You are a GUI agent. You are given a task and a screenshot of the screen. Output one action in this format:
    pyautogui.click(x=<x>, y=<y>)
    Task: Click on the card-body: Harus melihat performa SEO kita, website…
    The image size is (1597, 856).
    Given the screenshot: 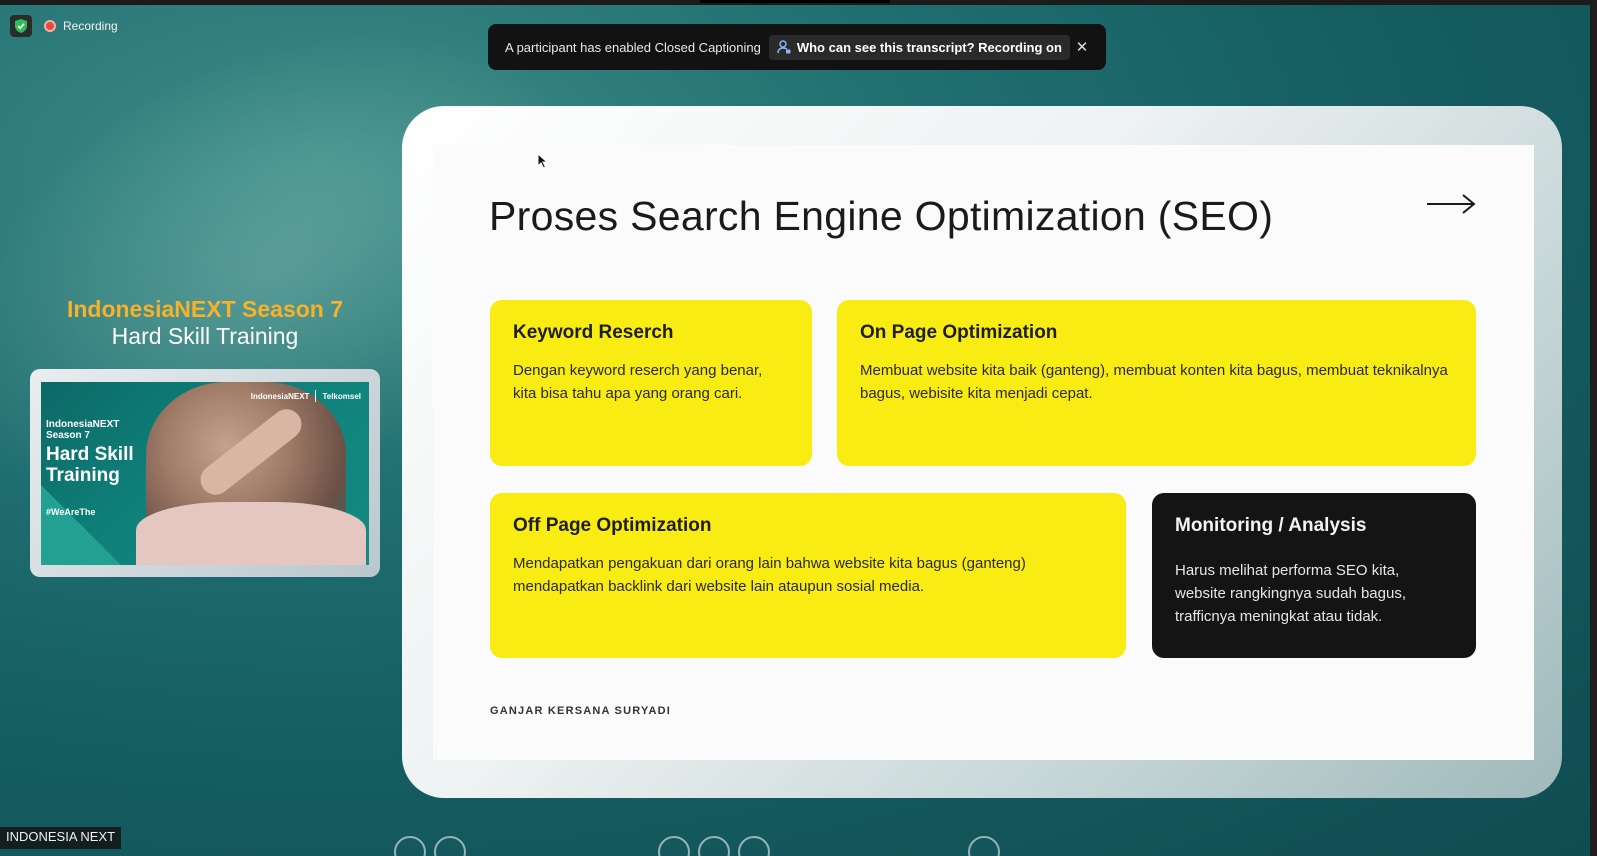 What is the action you would take?
    pyautogui.click(x=1290, y=593)
    